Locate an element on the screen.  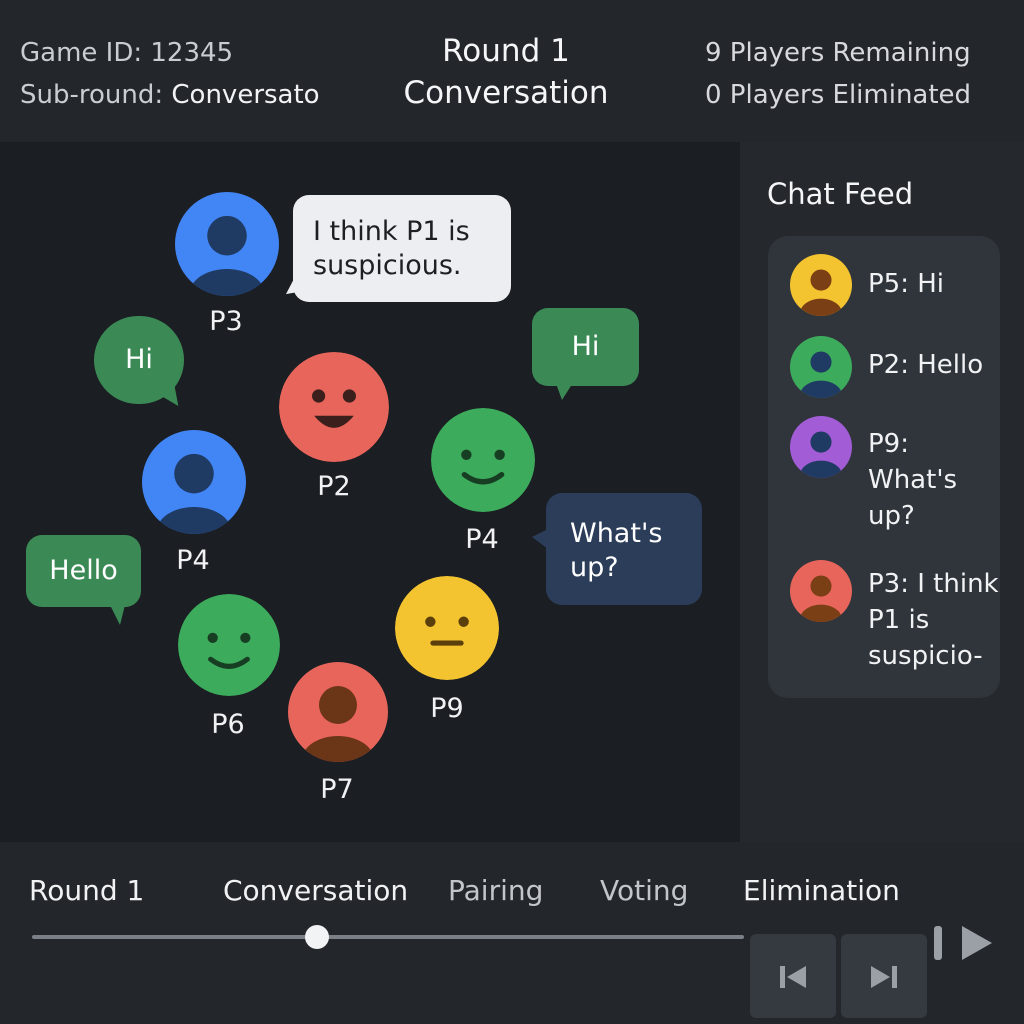
bubble-text: What's up? is located at coordinates (616, 550).